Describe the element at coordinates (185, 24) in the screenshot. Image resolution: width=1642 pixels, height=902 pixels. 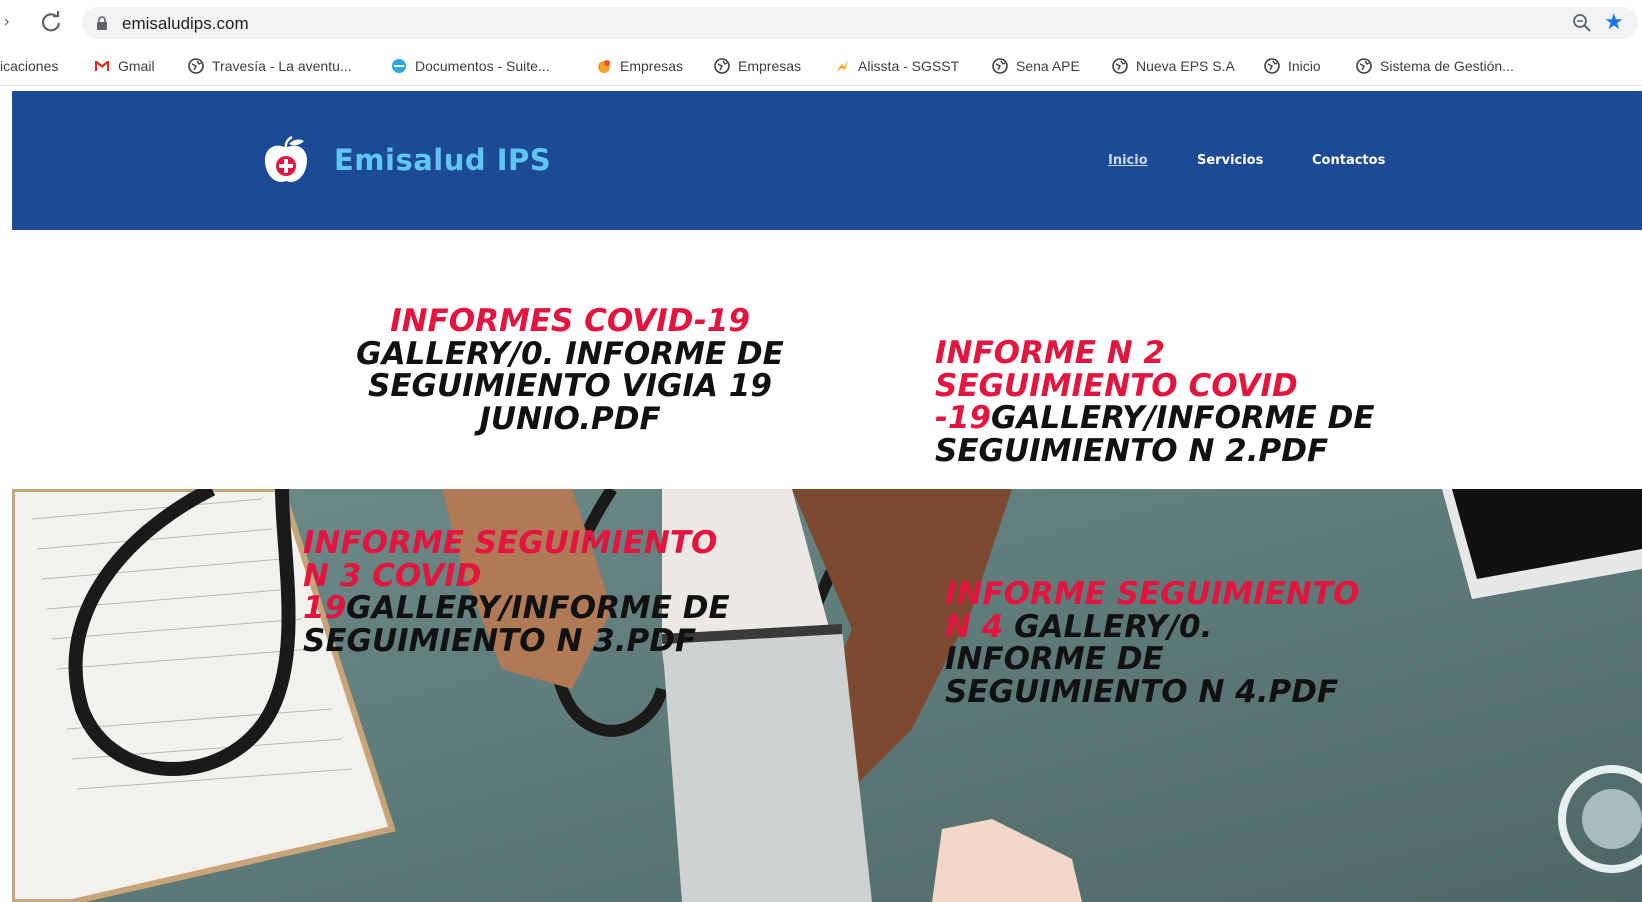
I see `url-text: emisaludips.com` at that location.